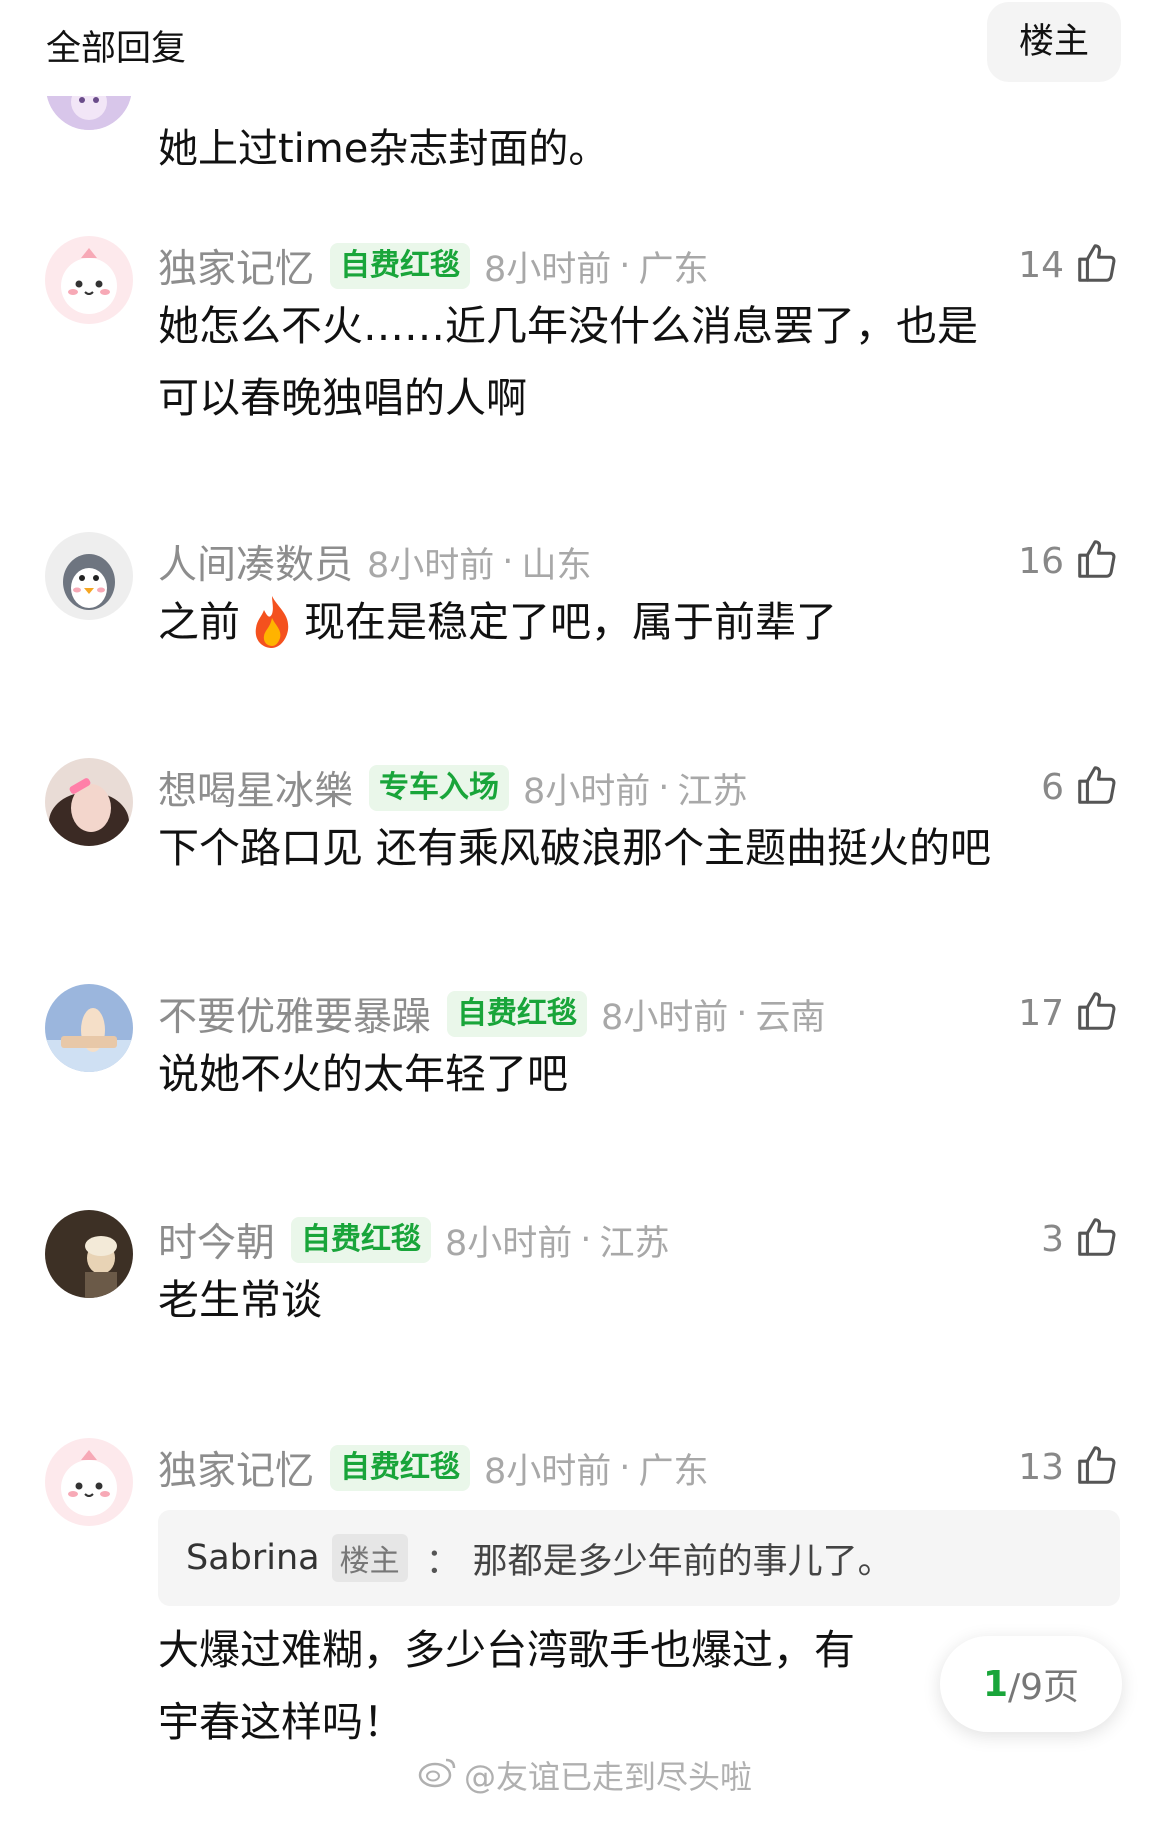 This screenshot has width=1172, height=1822. I want to click on like-count: 6, so click(1052, 787).